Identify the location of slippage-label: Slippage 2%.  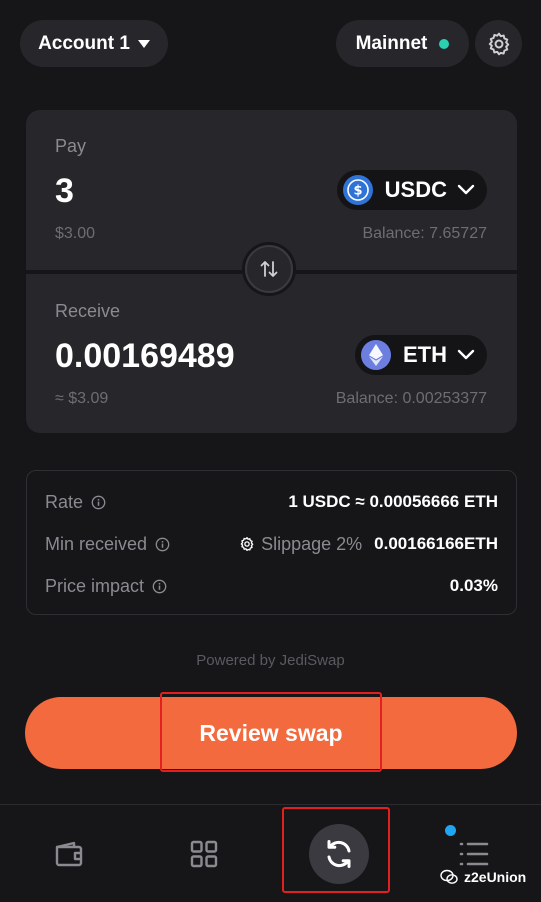
(312, 543).